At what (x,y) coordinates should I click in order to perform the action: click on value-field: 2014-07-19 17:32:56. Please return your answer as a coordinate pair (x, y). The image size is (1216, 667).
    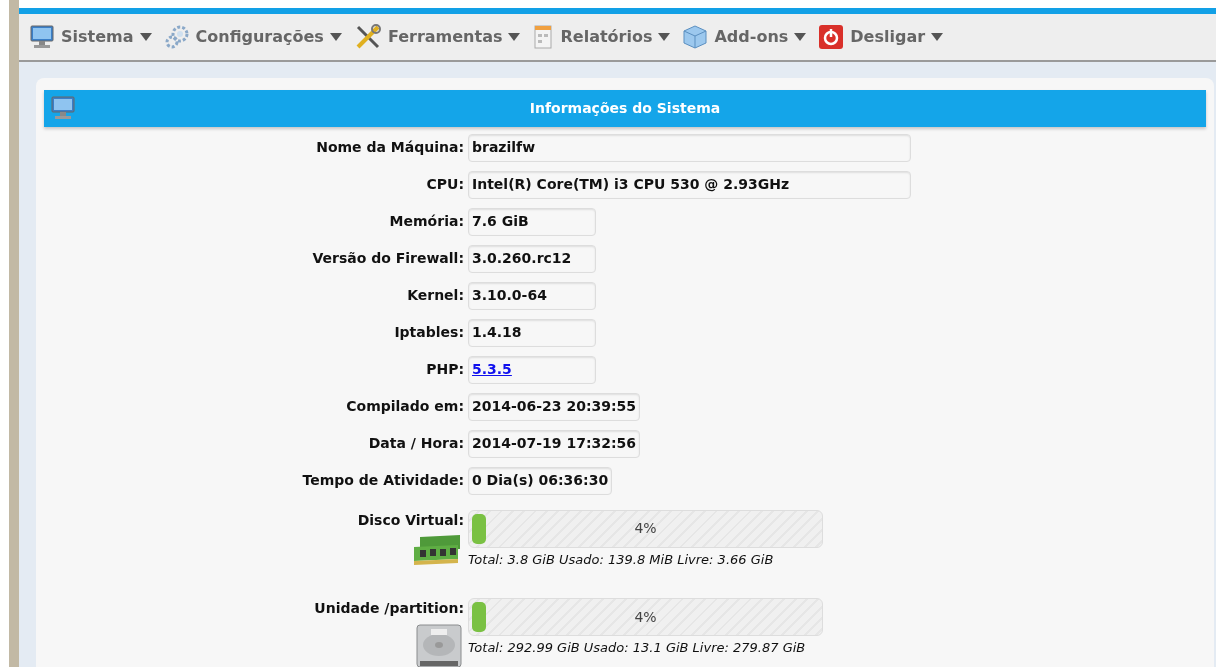
    Looking at the image, I should click on (554, 443).